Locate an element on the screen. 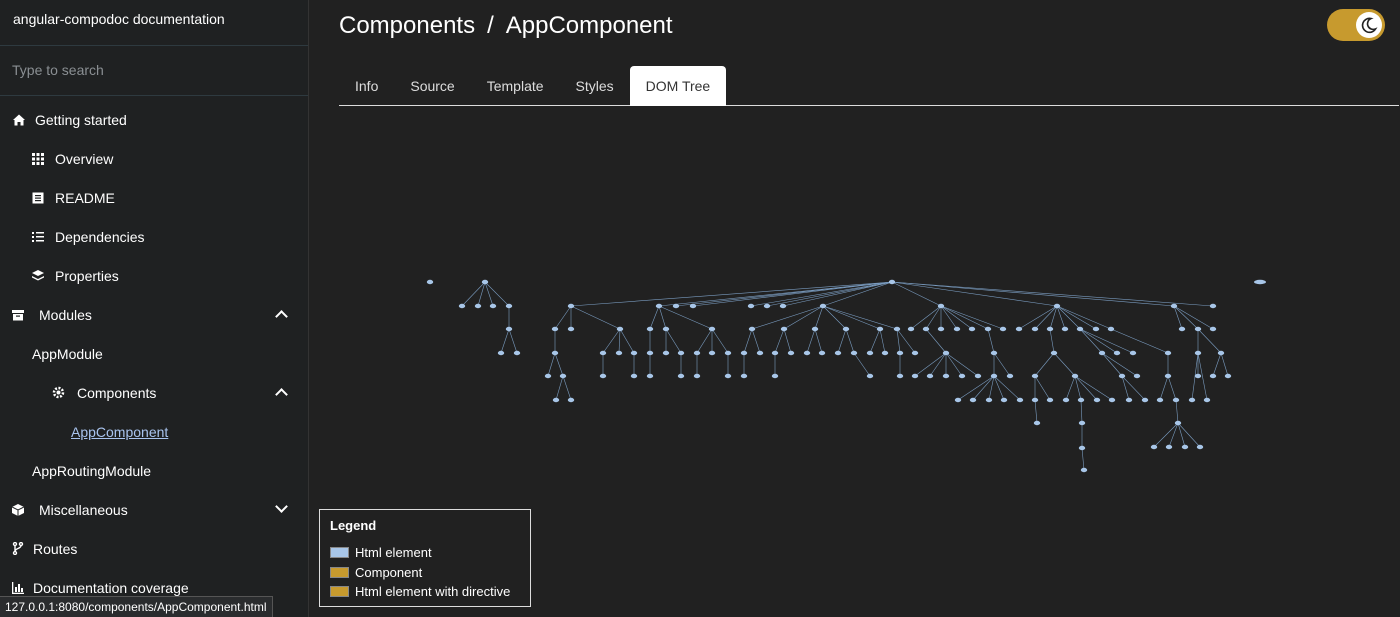 Image resolution: width=1400 pixels, height=617 pixels. sidebar-item-approutingmodule: AppRoutingModule is located at coordinates (154, 470).